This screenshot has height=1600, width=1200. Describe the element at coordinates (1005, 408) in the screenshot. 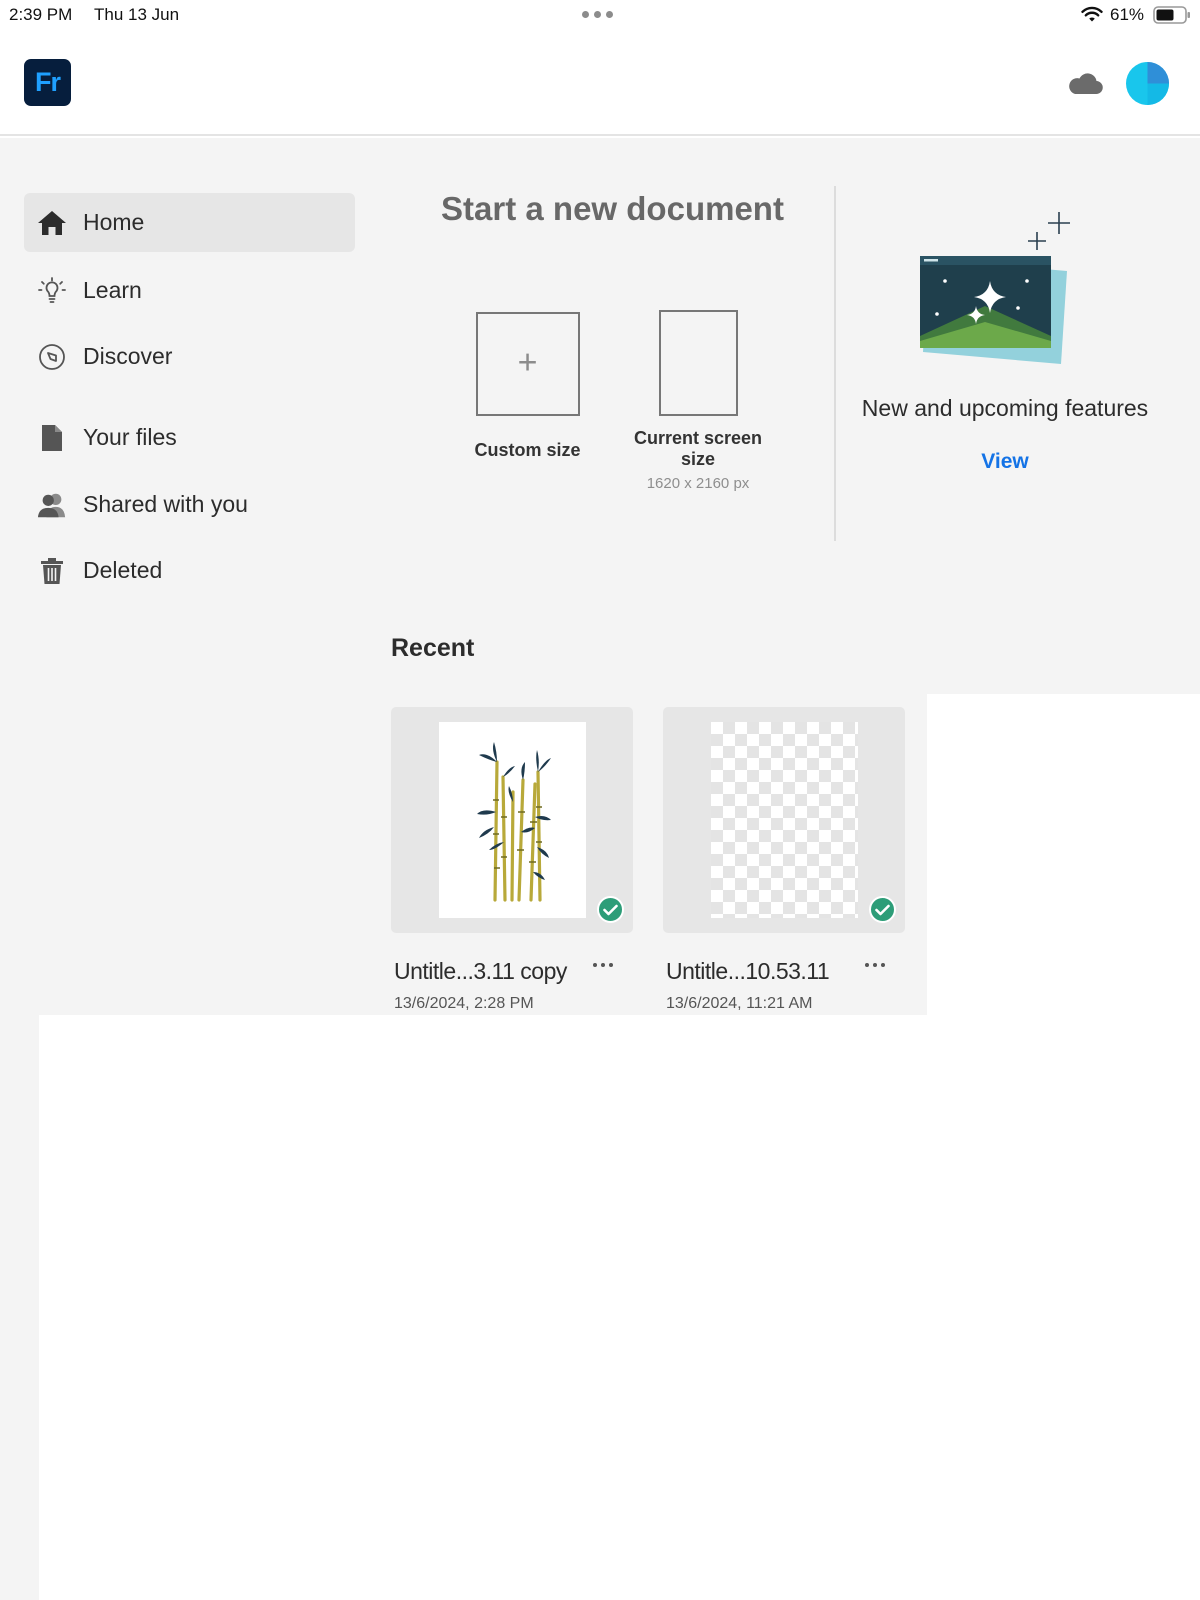

I see `features-title: New and upcoming features` at that location.